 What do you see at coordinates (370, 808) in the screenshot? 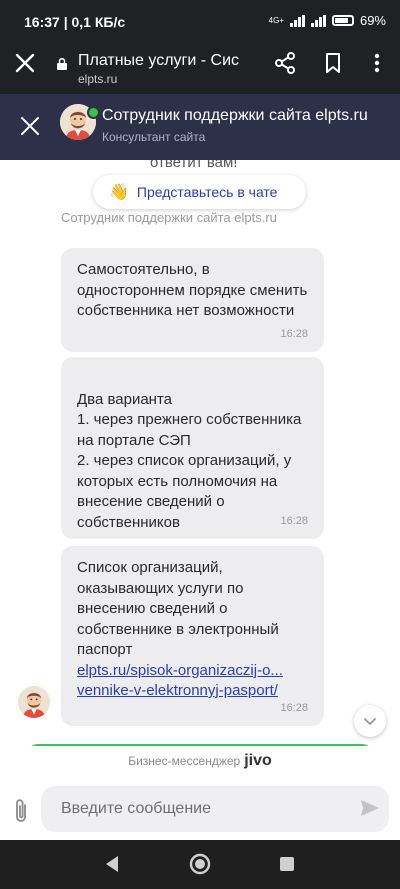
I see `send-icon` at bounding box center [370, 808].